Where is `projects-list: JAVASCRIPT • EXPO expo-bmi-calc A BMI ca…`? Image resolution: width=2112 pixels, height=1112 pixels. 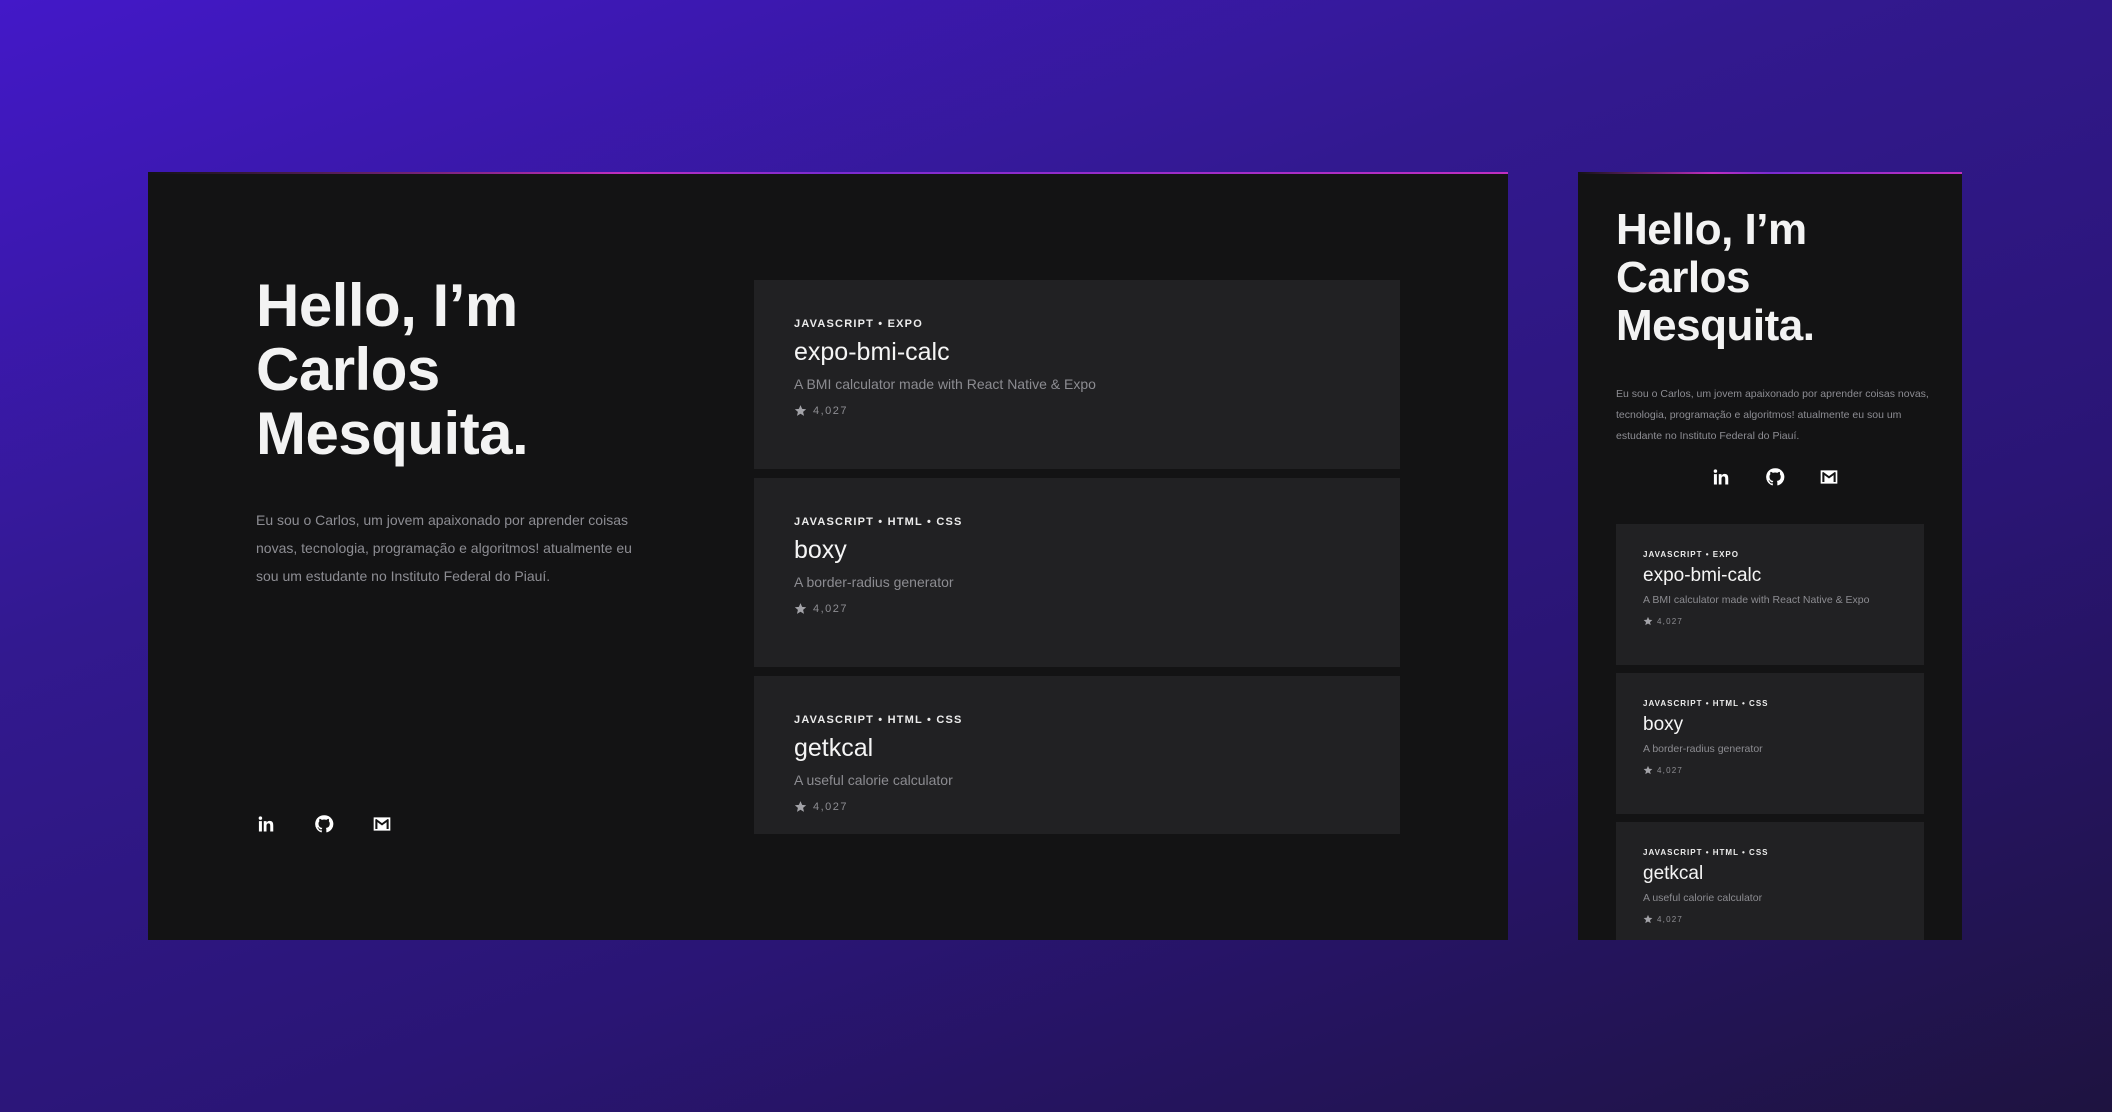
projects-list: JAVASCRIPT • EXPO expo-bmi-calc A BMI ca… is located at coordinates (1770, 732).